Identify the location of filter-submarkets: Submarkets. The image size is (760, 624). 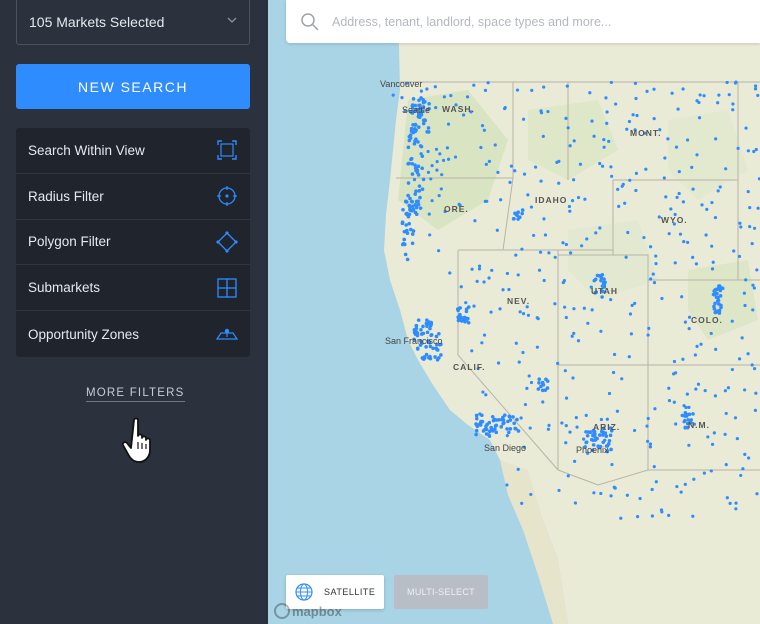
(133, 288).